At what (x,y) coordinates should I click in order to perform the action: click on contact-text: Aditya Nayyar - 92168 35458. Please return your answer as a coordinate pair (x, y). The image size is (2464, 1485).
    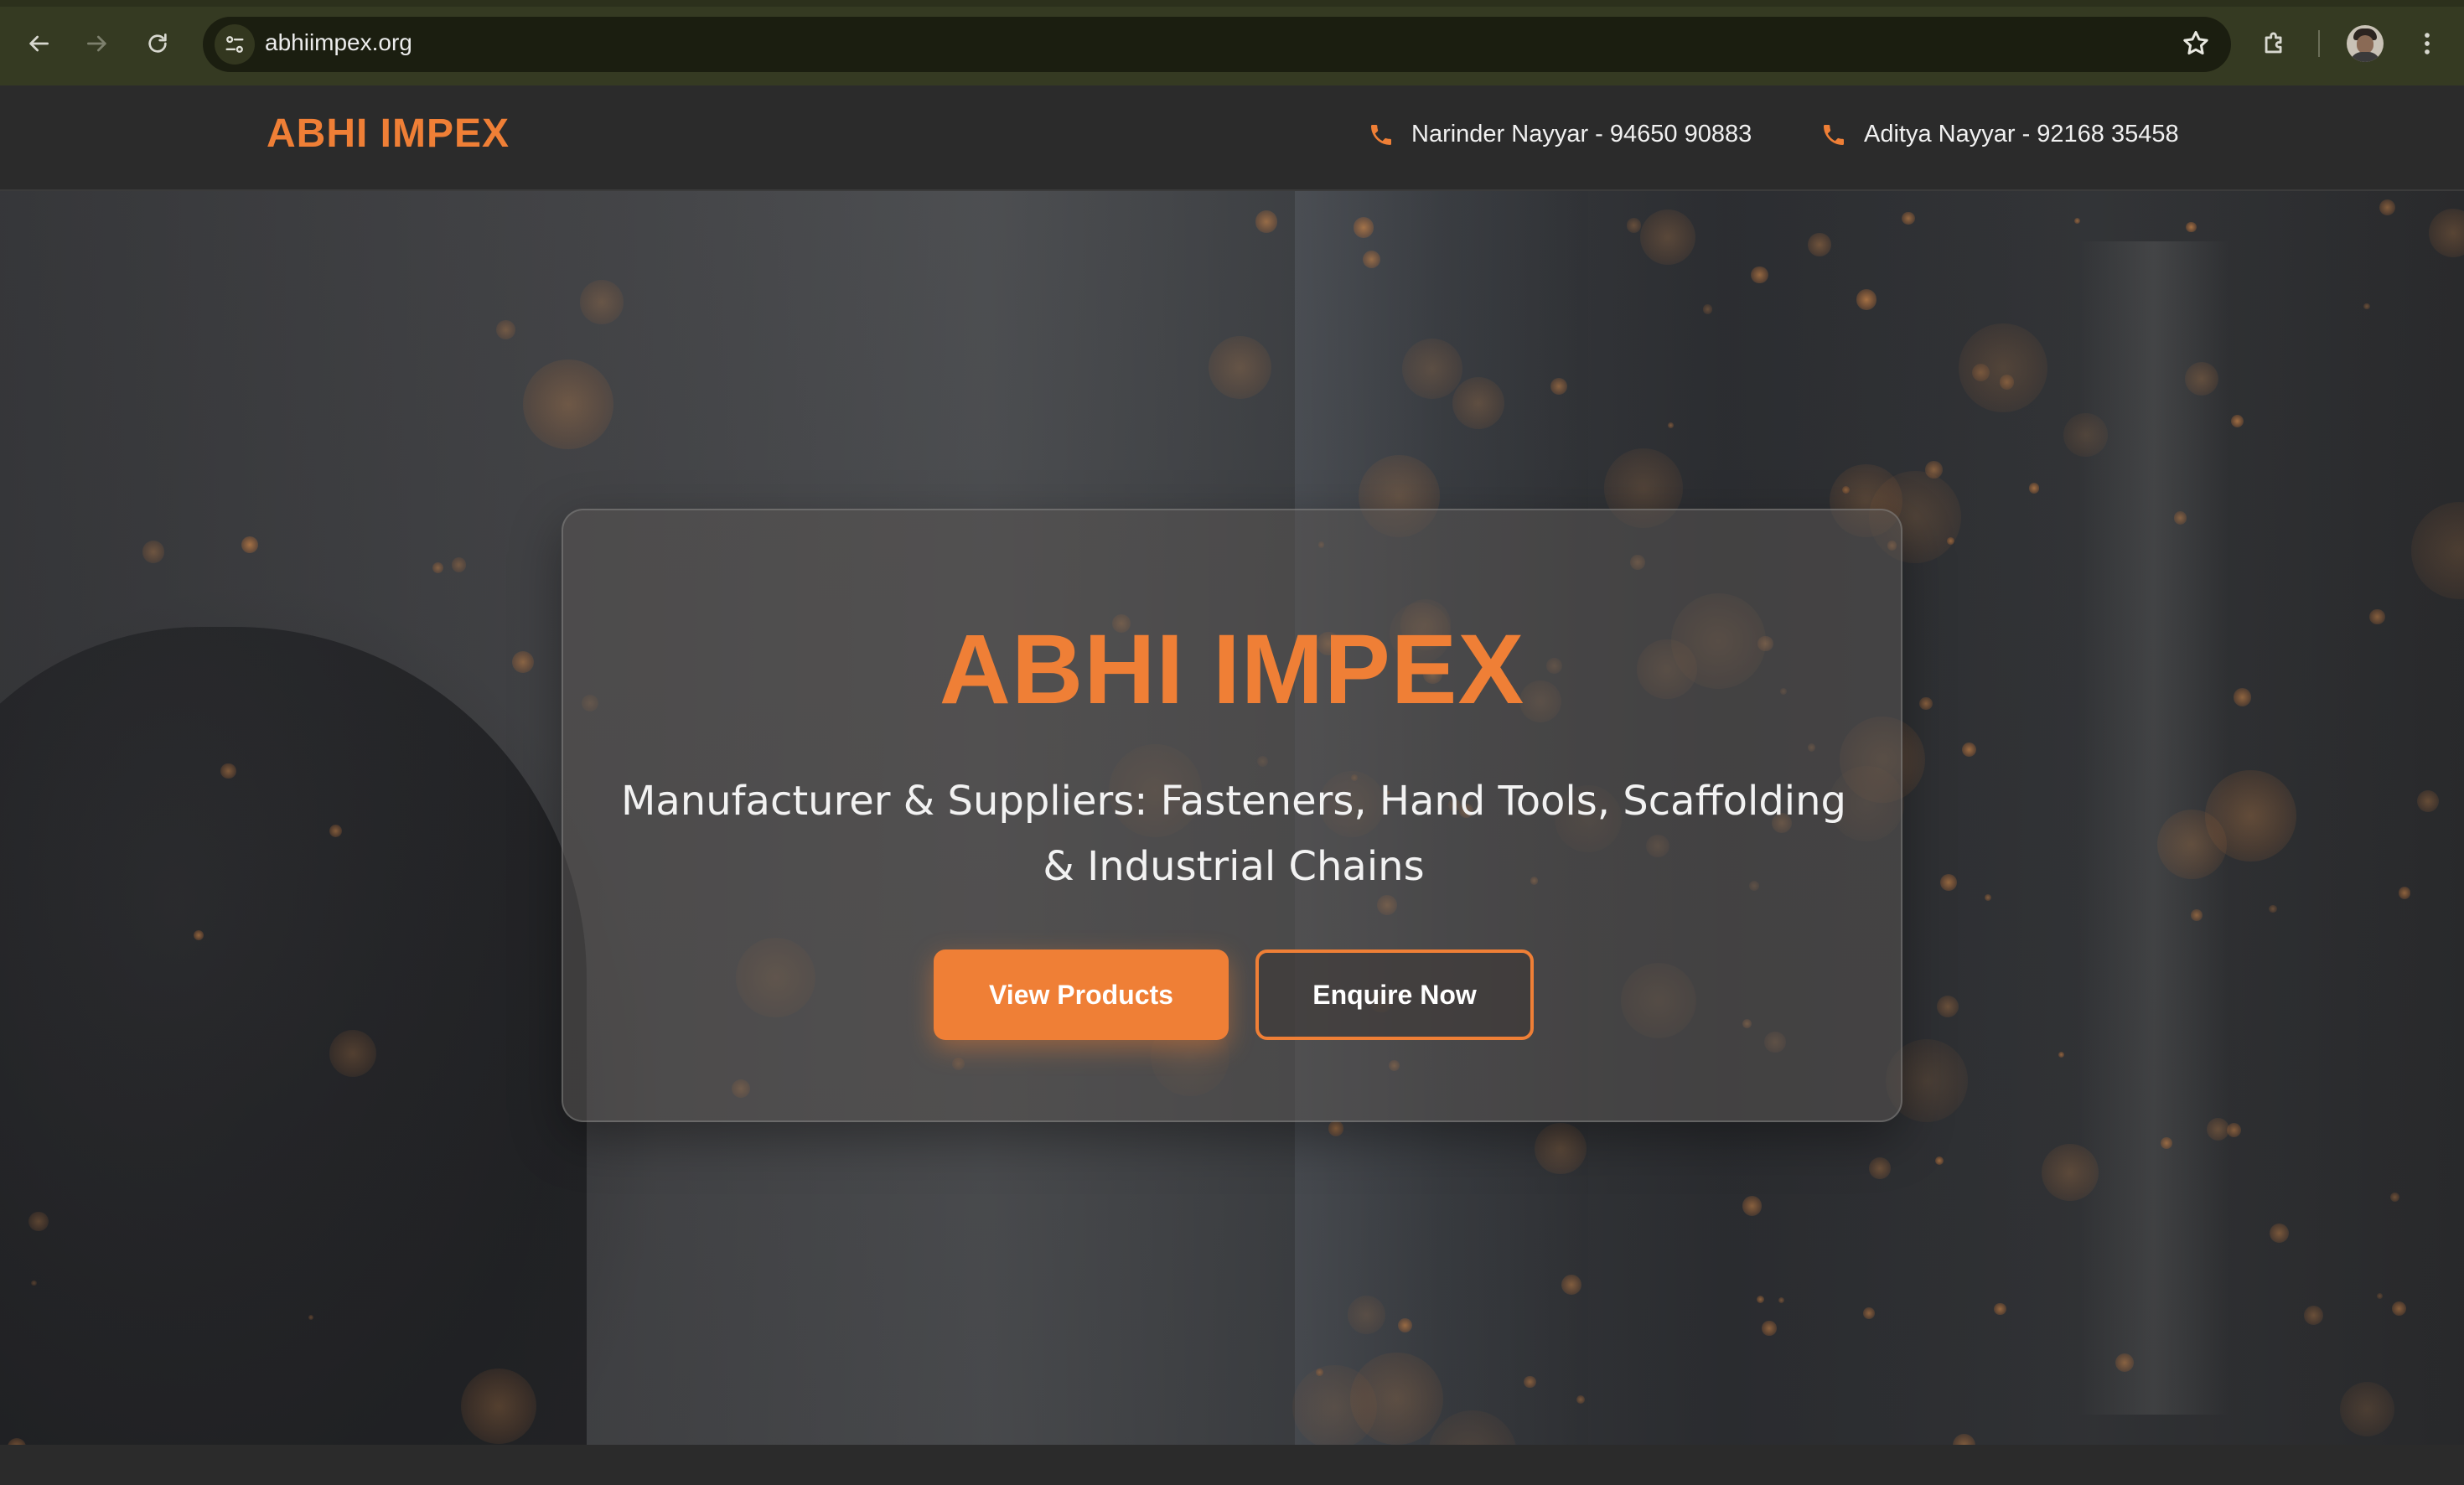
    Looking at the image, I should click on (2021, 134).